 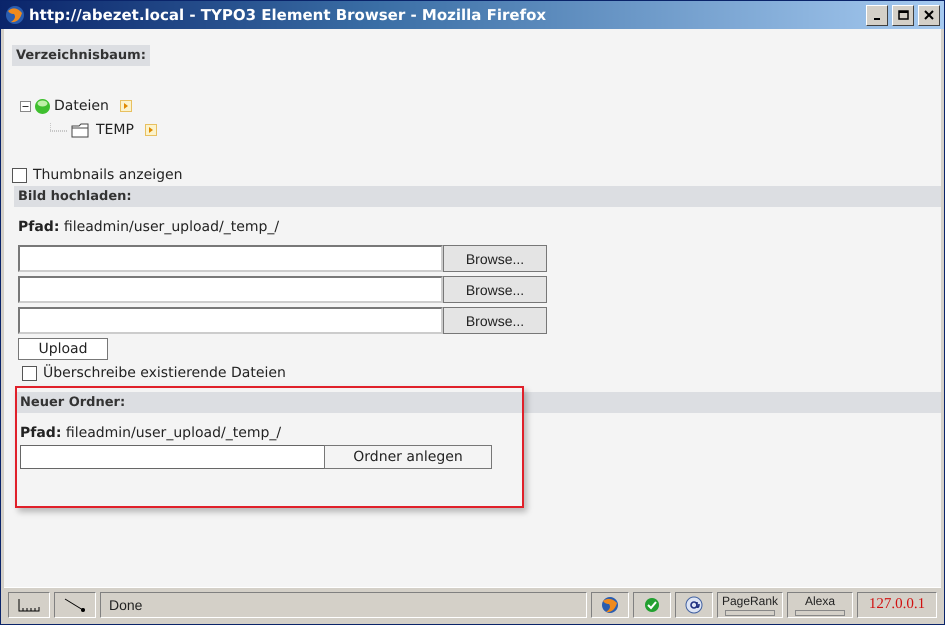 What do you see at coordinates (164, 373) in the screenshot?
I see `checkbox-label: Überschreibe existierende Dateien` at bounding box center [164, 373].